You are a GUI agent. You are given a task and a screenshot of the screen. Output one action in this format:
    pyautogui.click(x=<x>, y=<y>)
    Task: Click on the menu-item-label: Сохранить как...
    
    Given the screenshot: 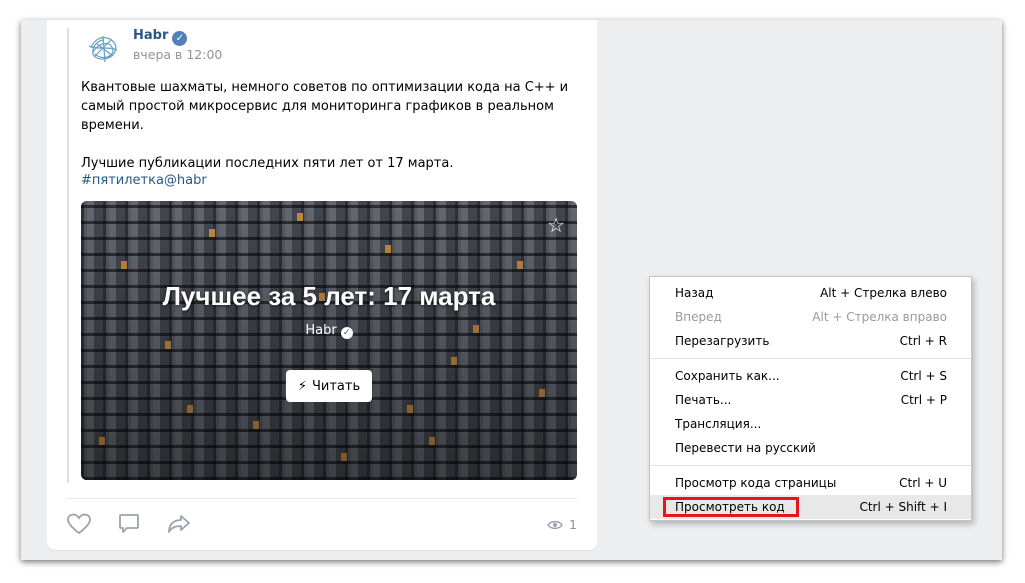 What is the action you would take?
    pyautogui.click(x=727, y=376)
    